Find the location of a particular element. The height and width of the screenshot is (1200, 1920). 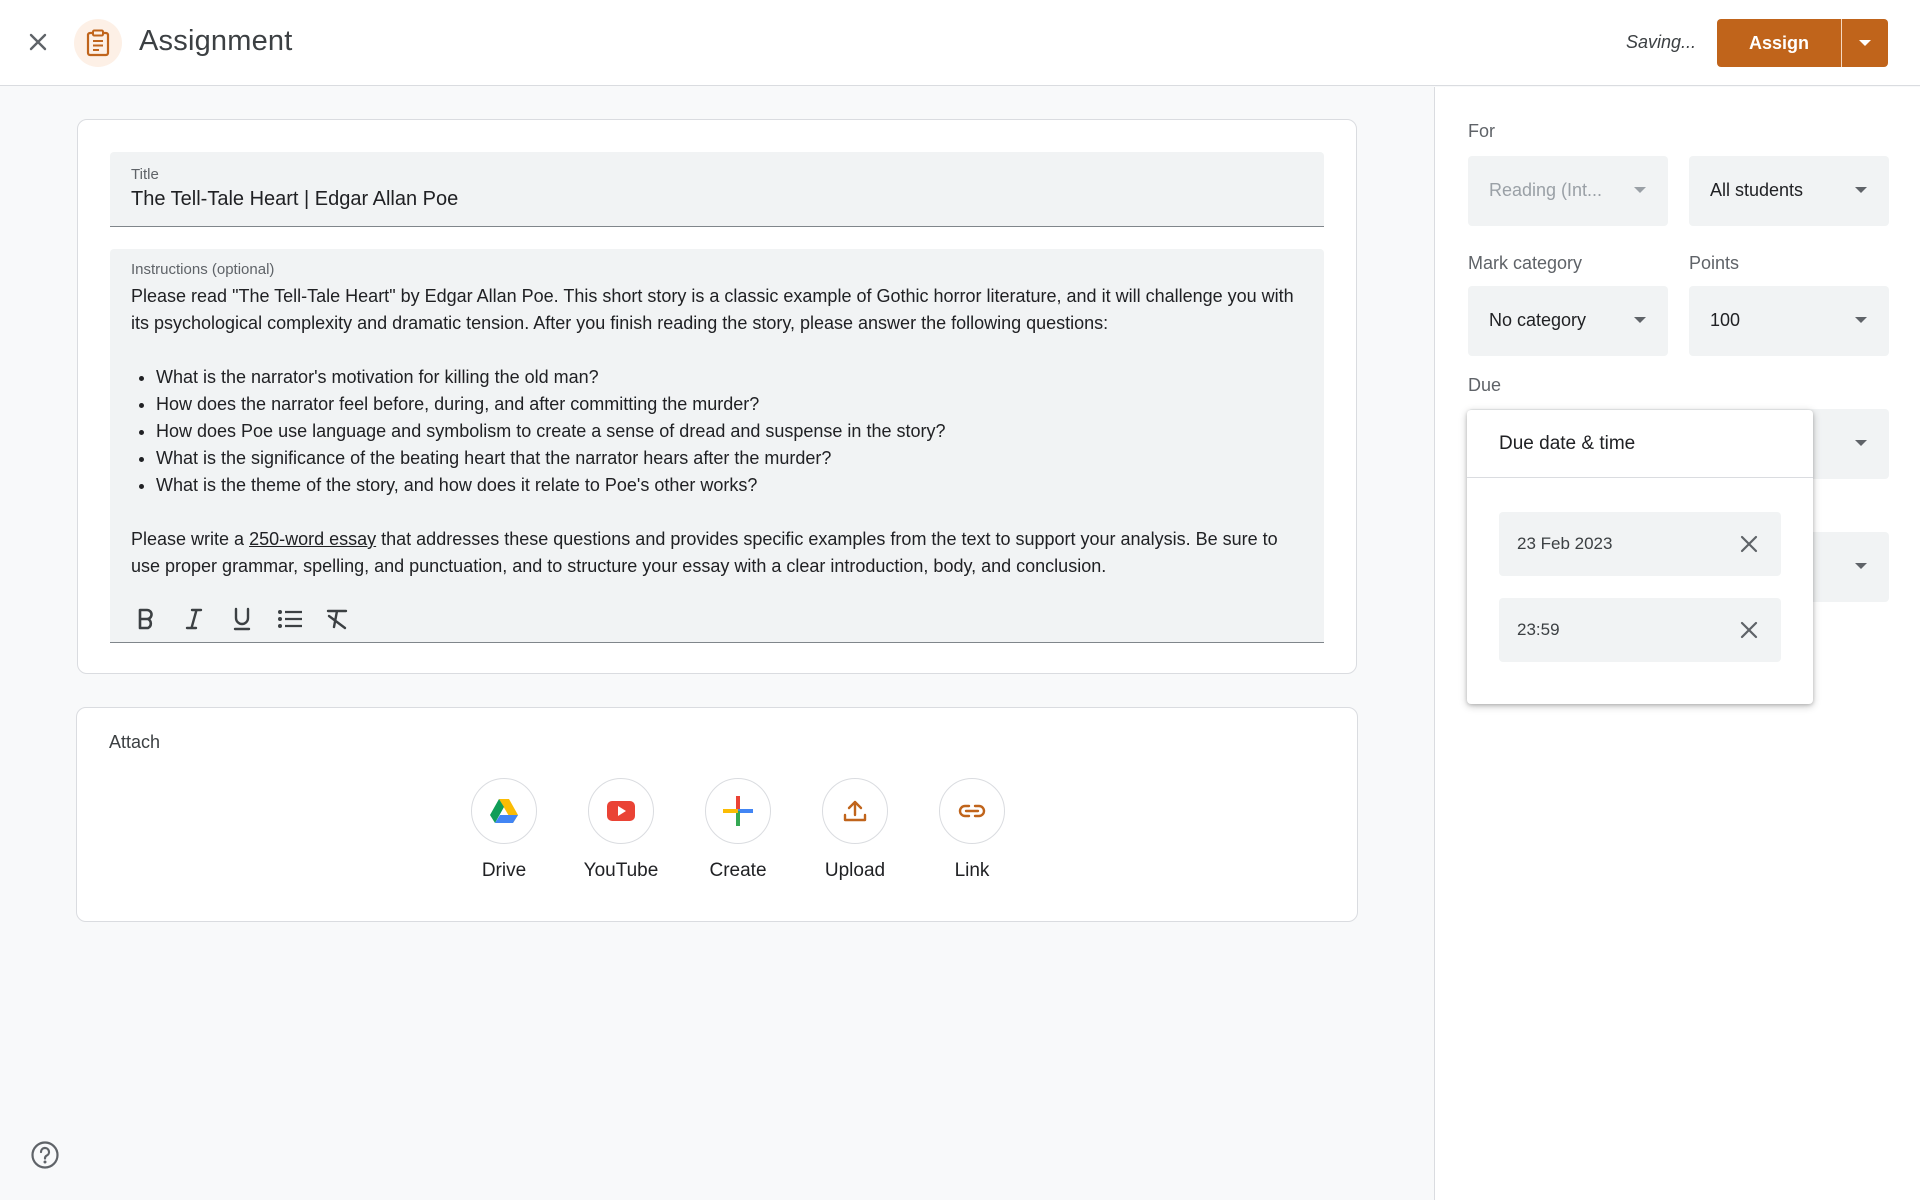

bold-button is located at coordinates (146, 619).